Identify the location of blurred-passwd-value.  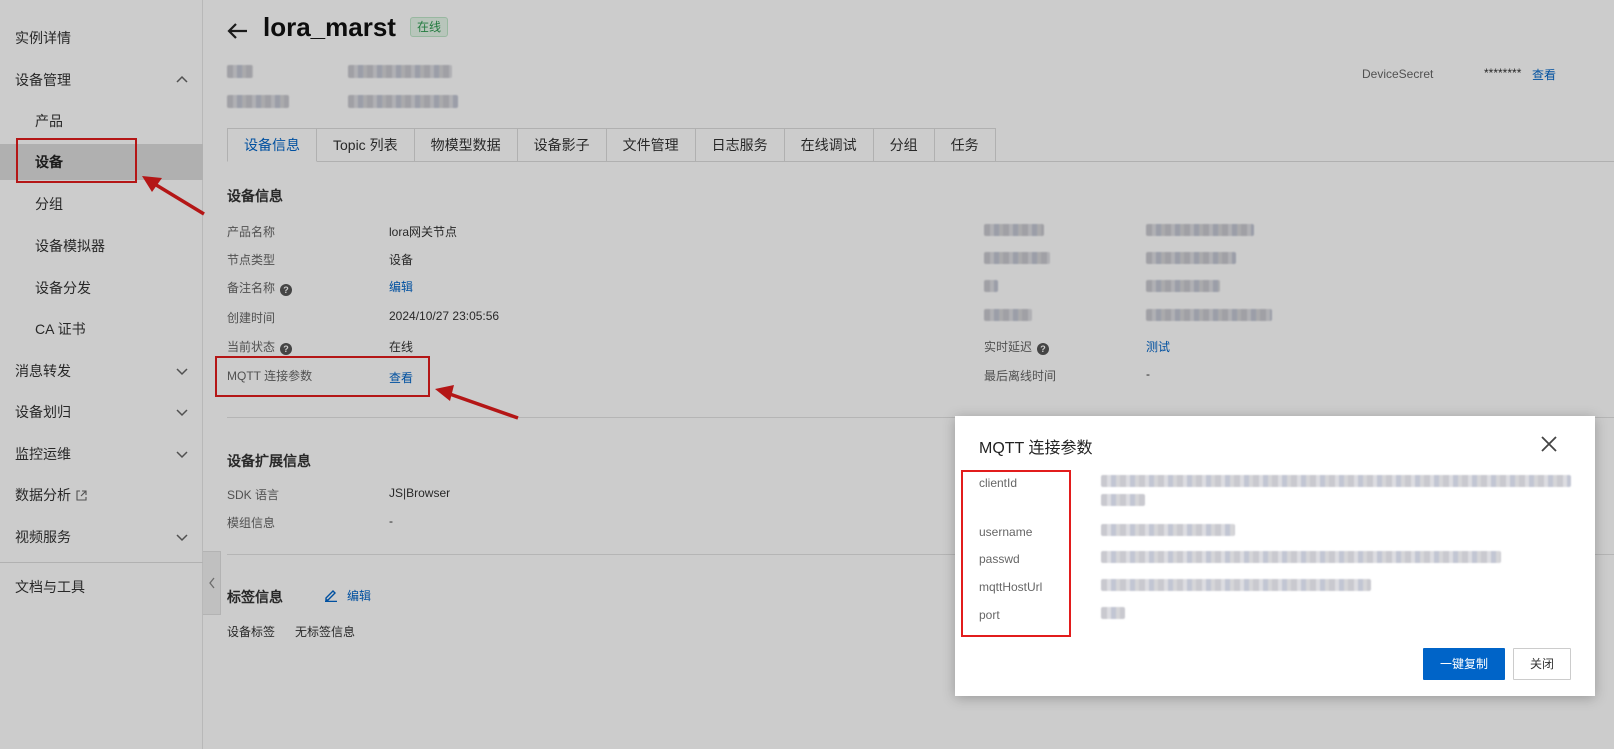
(1301, 557).